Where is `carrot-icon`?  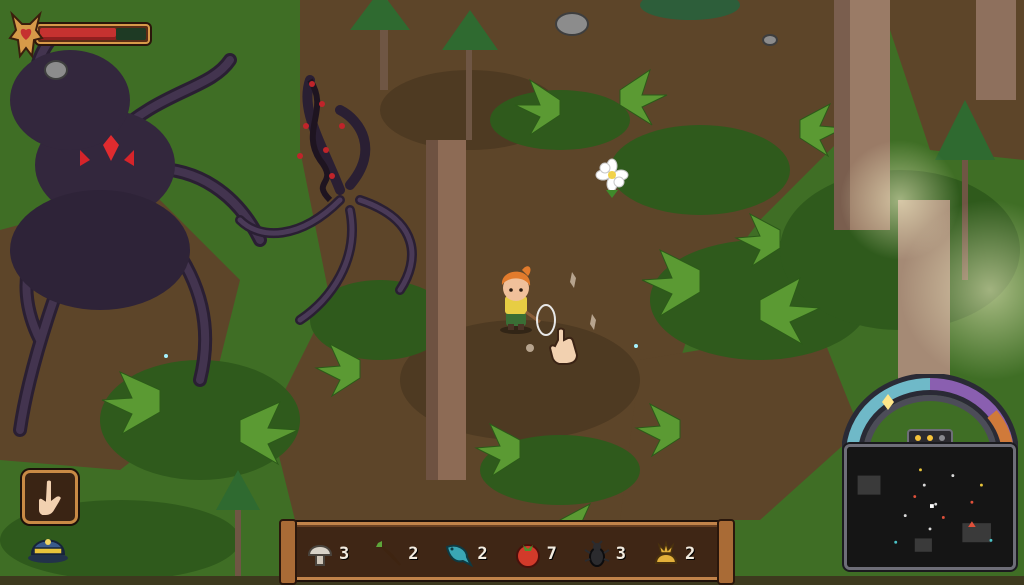 carrot-icon is located at coordinates (388, 553).